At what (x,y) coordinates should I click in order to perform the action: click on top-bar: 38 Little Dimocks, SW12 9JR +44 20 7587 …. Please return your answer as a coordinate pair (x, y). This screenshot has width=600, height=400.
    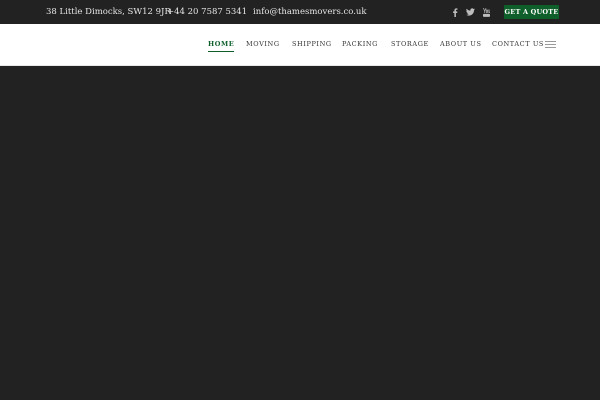
    Looking at the image, I should click on (300, 12).